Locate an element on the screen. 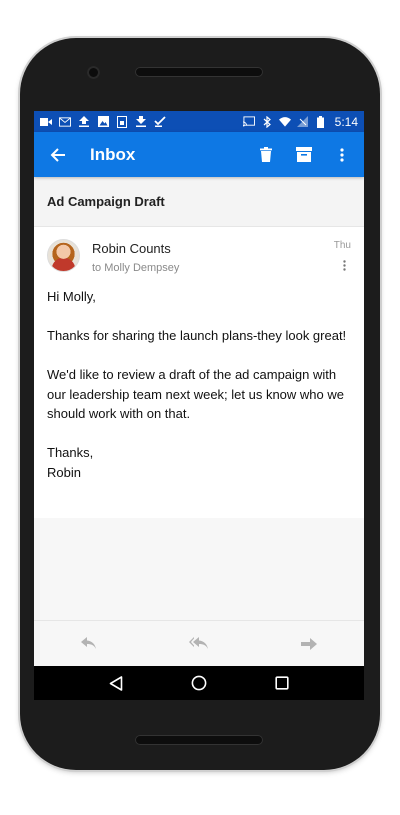  home-circle-icon is located at coordinates (199, 683).